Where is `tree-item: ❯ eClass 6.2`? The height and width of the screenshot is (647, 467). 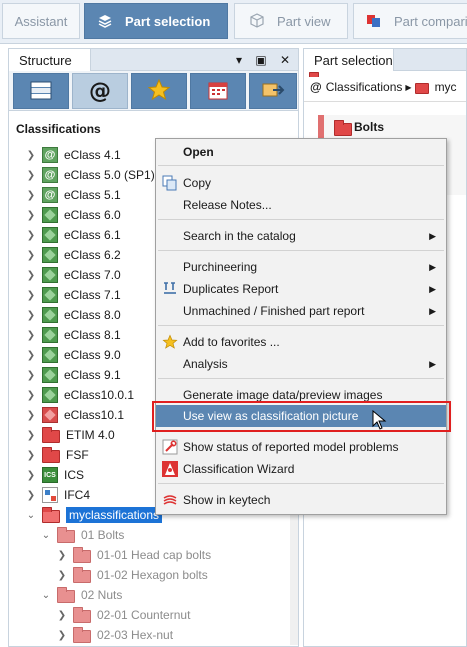 tree-item: ❯ eClass 6.2 is located at coordinates (73, 255).